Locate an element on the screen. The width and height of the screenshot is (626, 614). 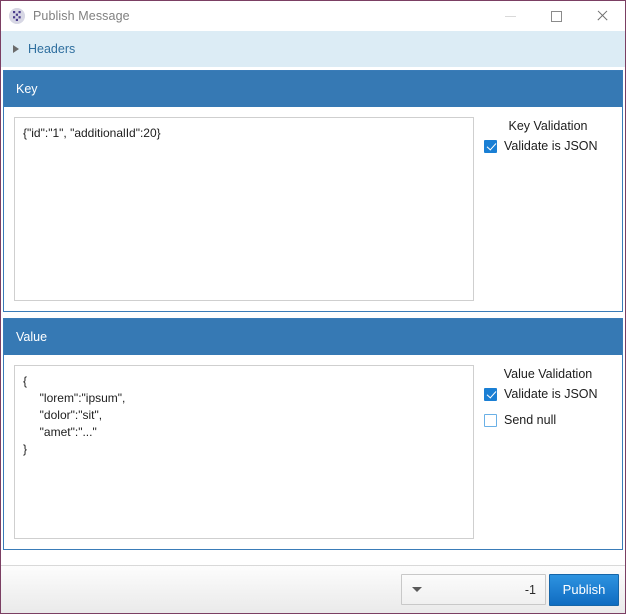
key-validation-panel: Key Validation Validate is JSON is located at coordinates (548, 209).